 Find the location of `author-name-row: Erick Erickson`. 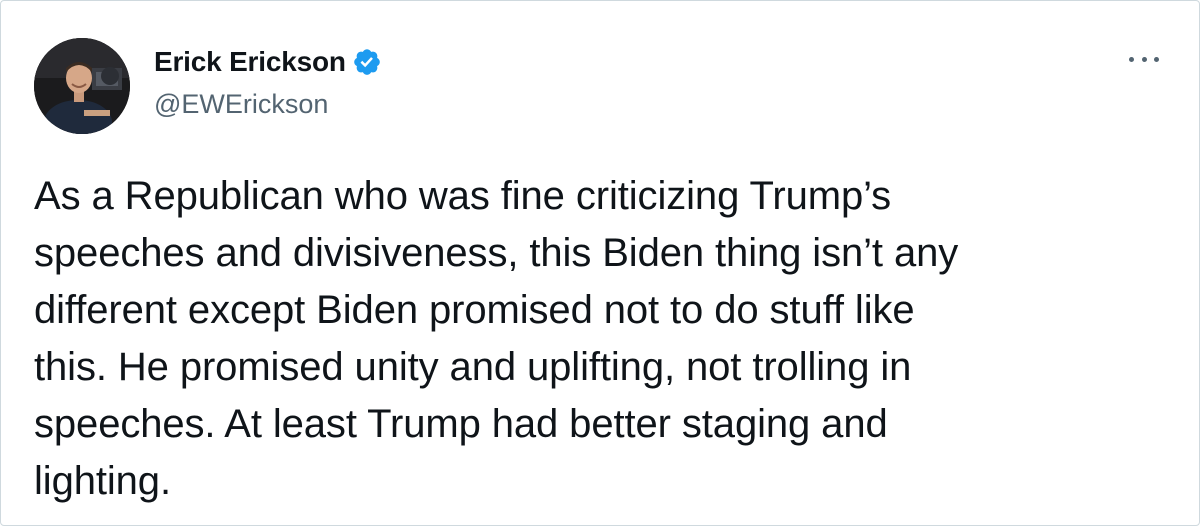

author-name-row: Erick Erickson is located at coordinates (268, 62).